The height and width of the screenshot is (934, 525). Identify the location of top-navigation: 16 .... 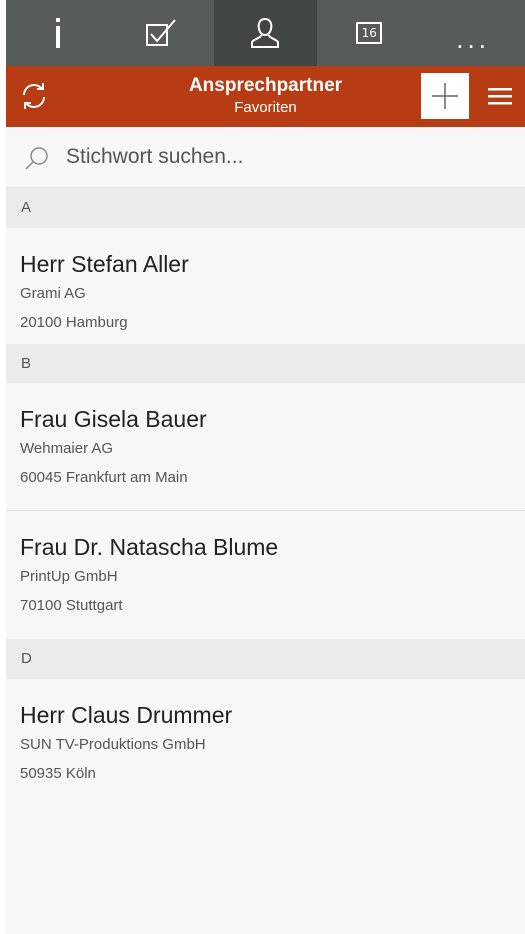
(265, 33).